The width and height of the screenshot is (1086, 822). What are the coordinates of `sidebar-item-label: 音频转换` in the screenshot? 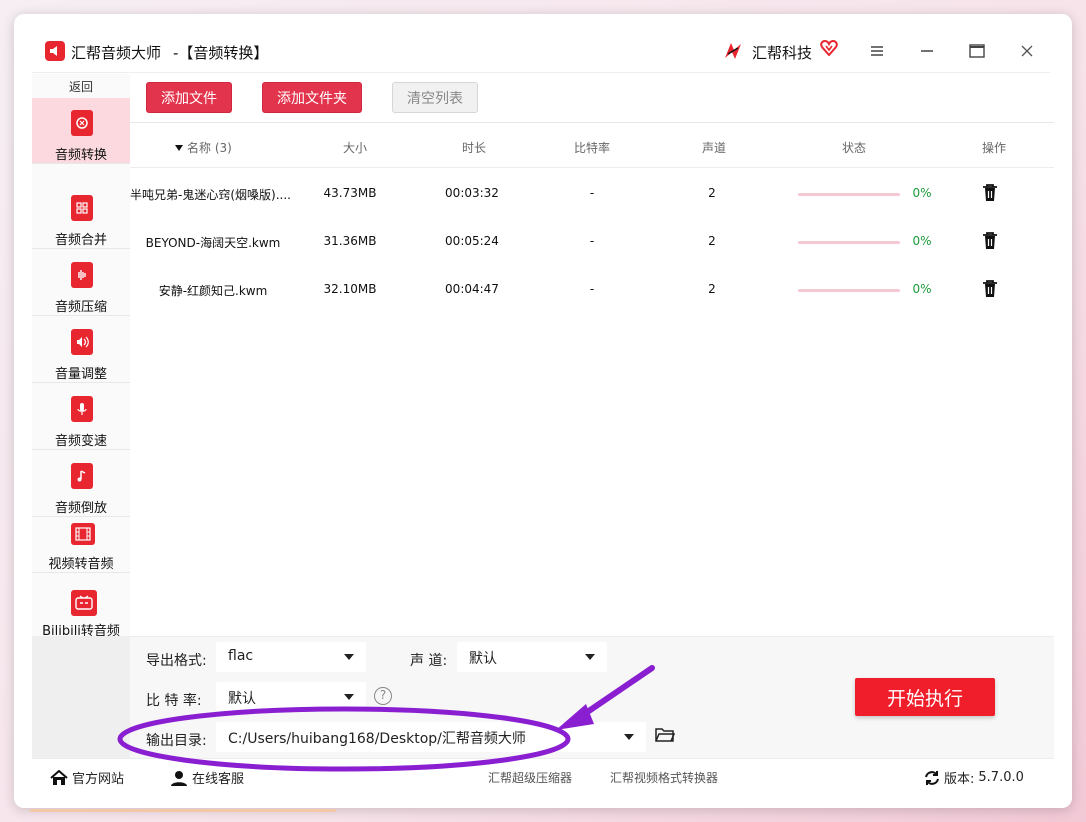 It's located at (80, 155).